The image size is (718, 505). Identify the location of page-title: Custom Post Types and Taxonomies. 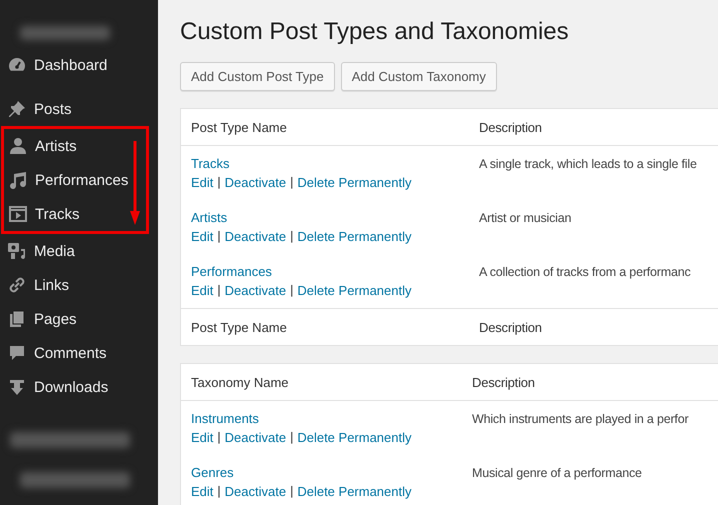
(375, 32).